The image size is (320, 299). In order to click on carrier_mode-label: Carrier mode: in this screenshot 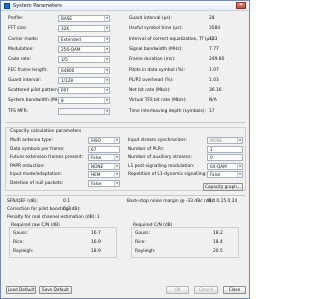, I will do `click(23, 39)`.